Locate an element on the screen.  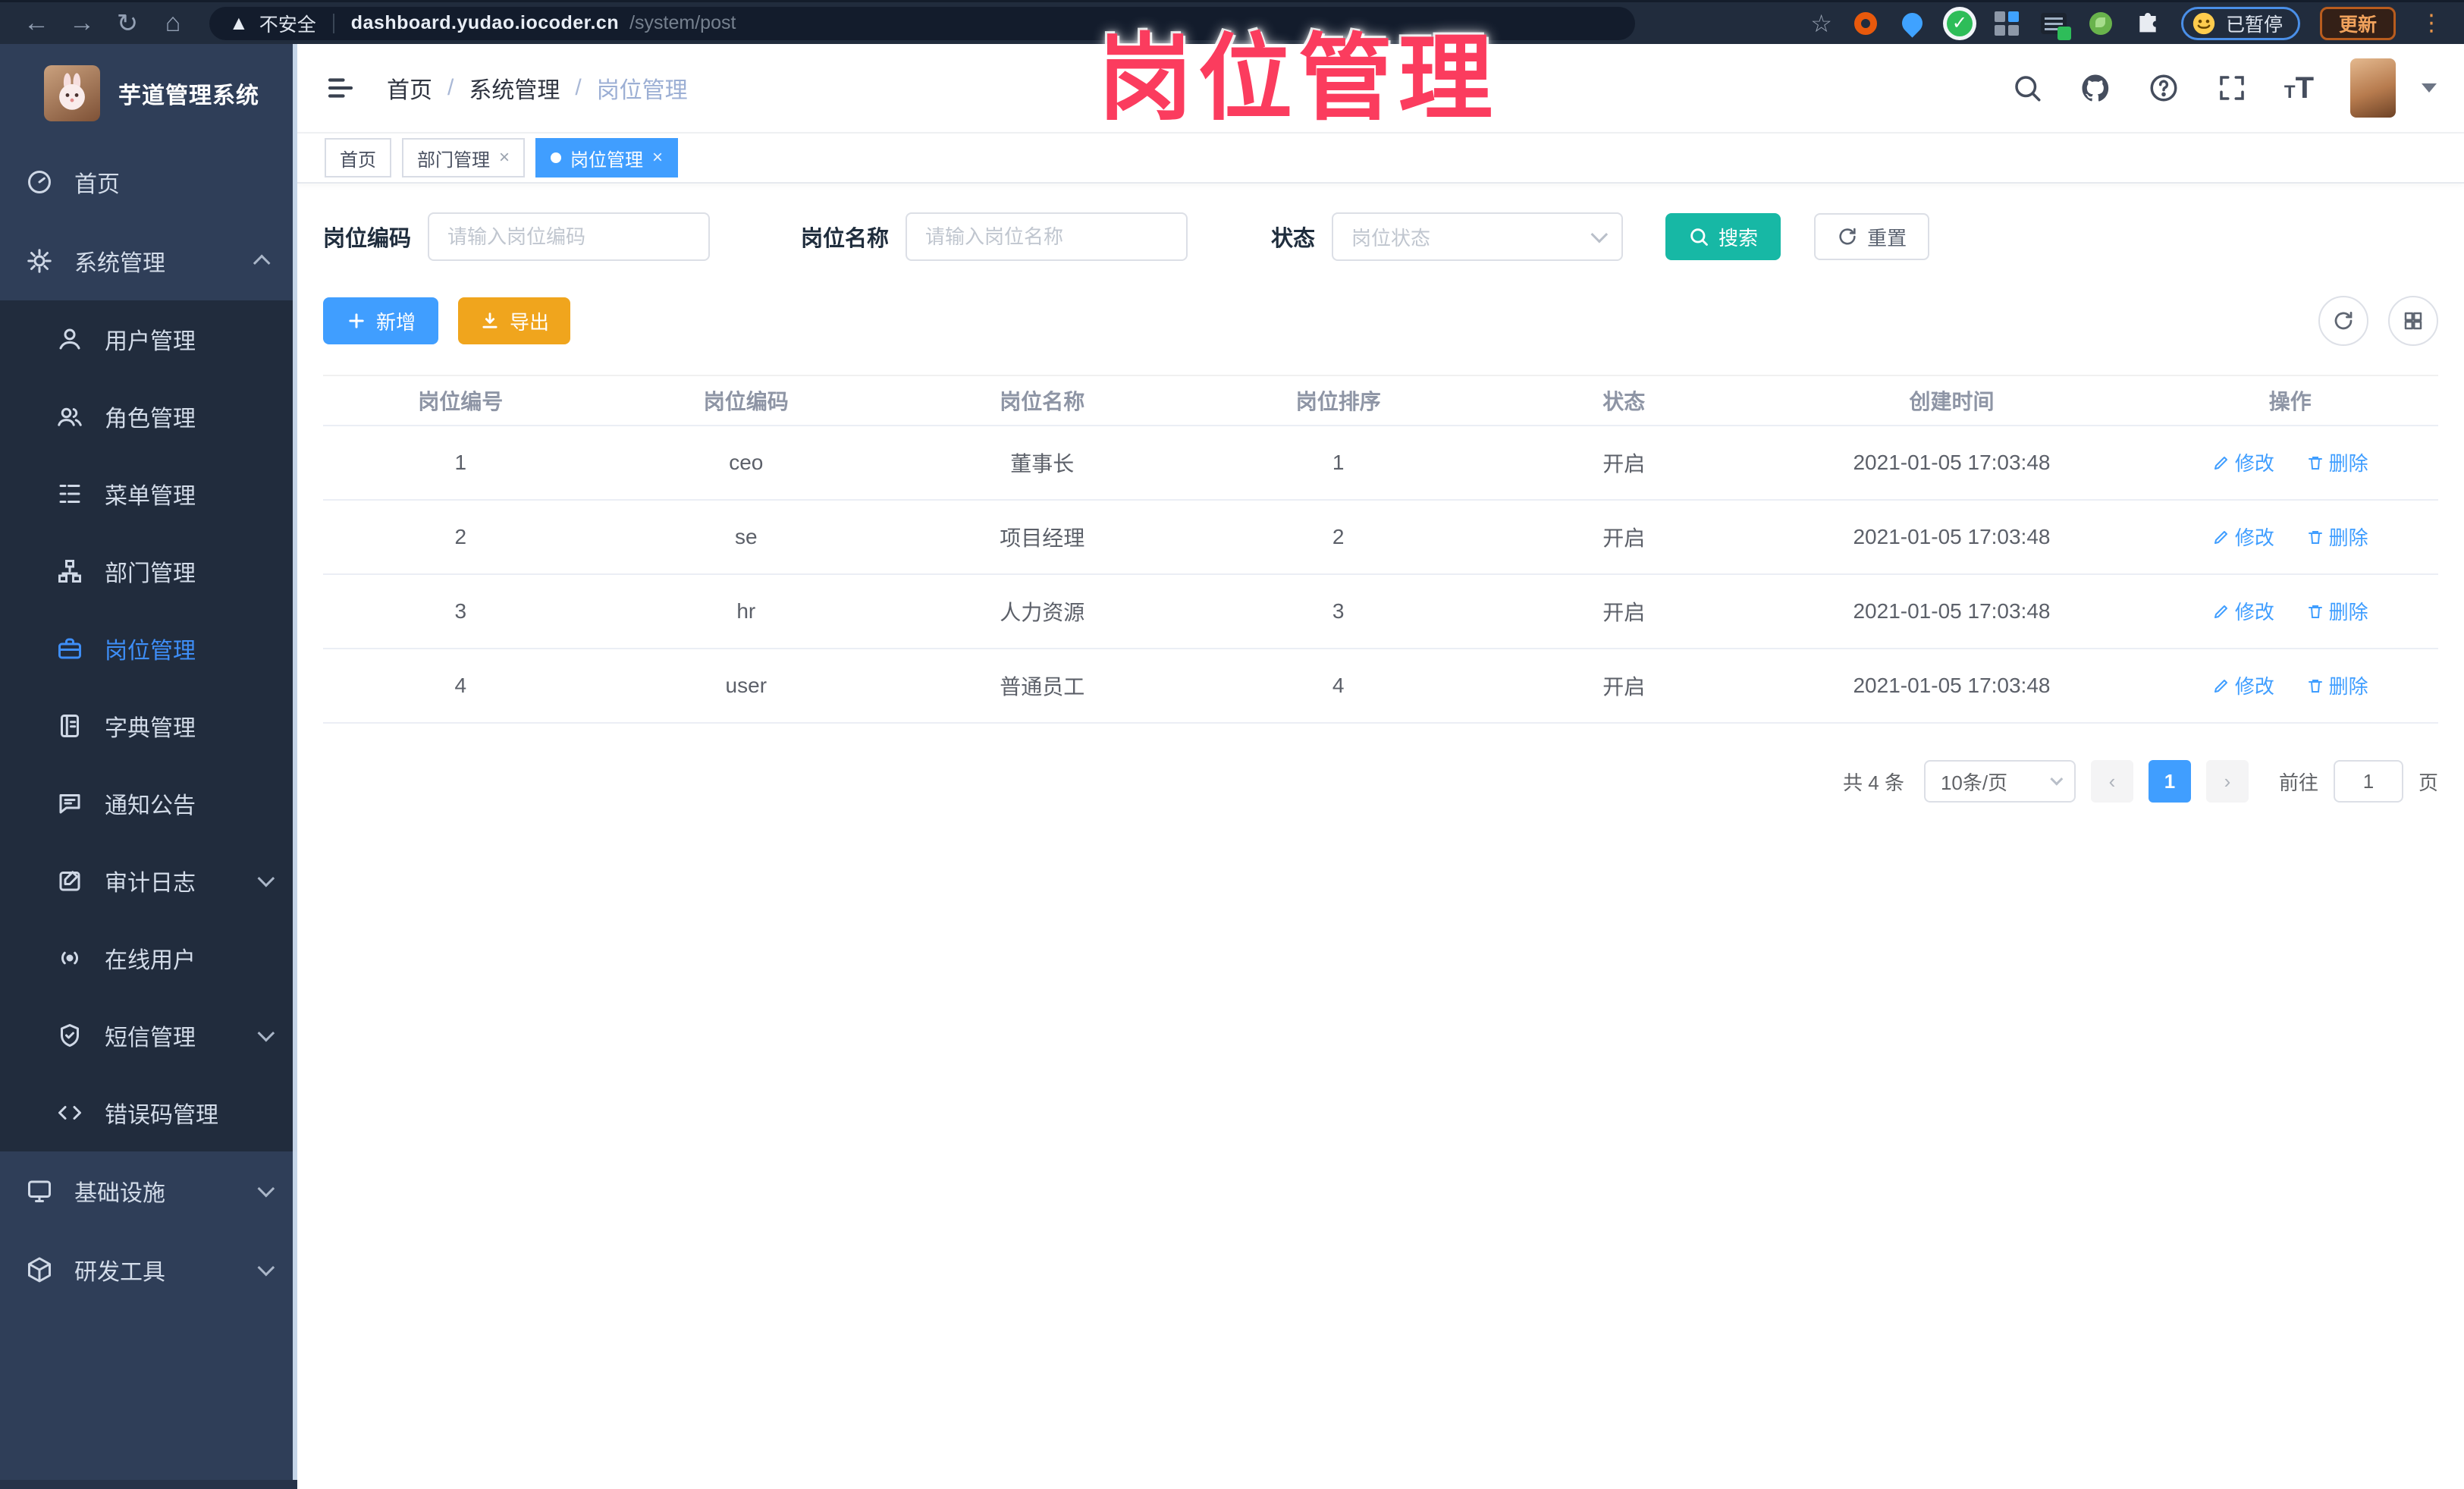
status-select: 岗位状态 is located at coordinates (1478, 236).